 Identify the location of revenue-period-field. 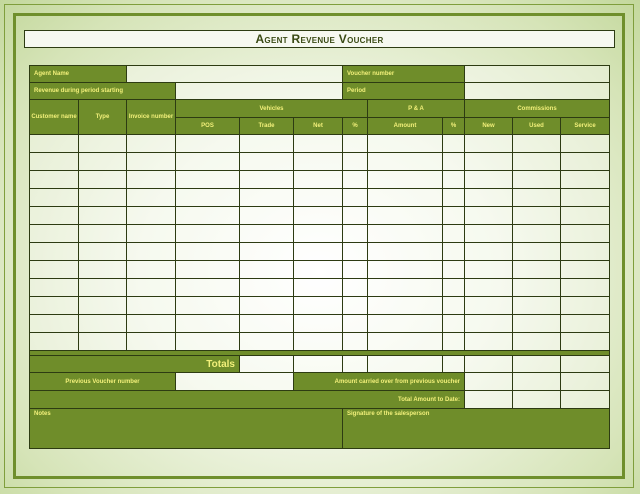
(259, 91).